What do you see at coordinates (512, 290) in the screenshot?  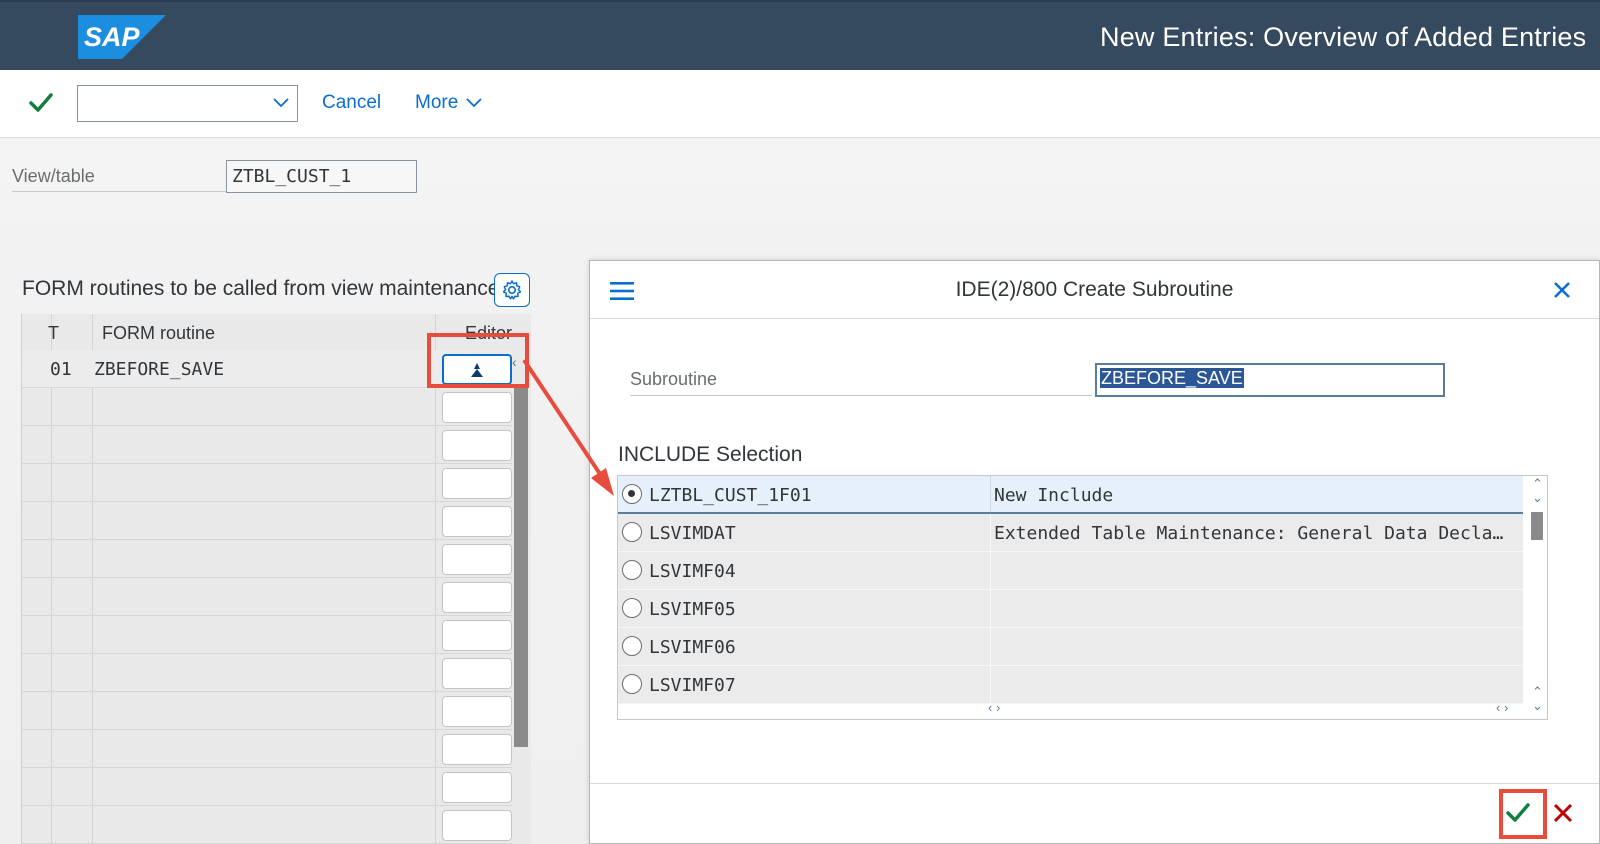 I see `table-settings-gear-icon` at bounding box center [512, 290].